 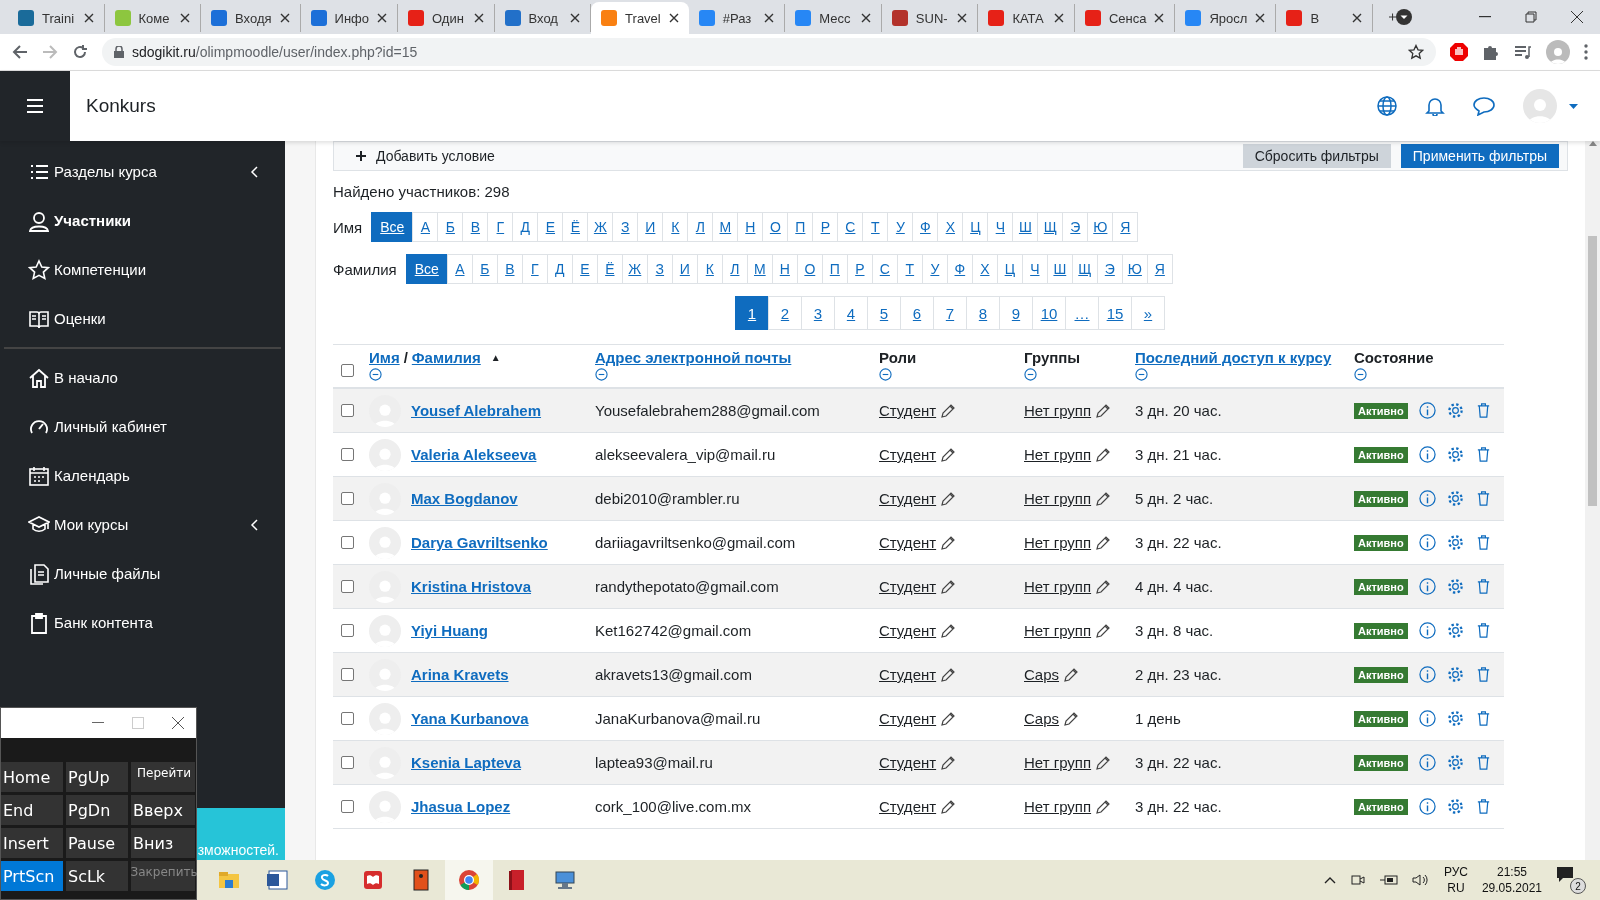 I want to click on browser-tab: КАТА, so click(x=1026, y=18).